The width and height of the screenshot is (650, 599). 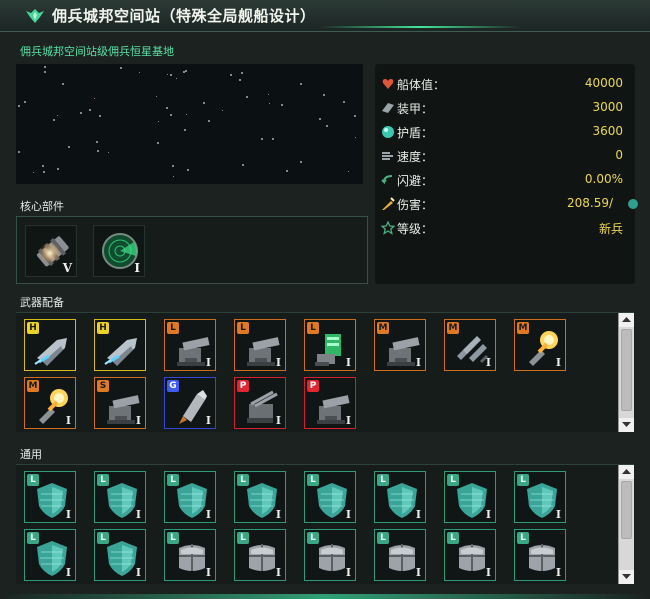 I want to click on hull-heart-icon, so click(x=388, y=84).